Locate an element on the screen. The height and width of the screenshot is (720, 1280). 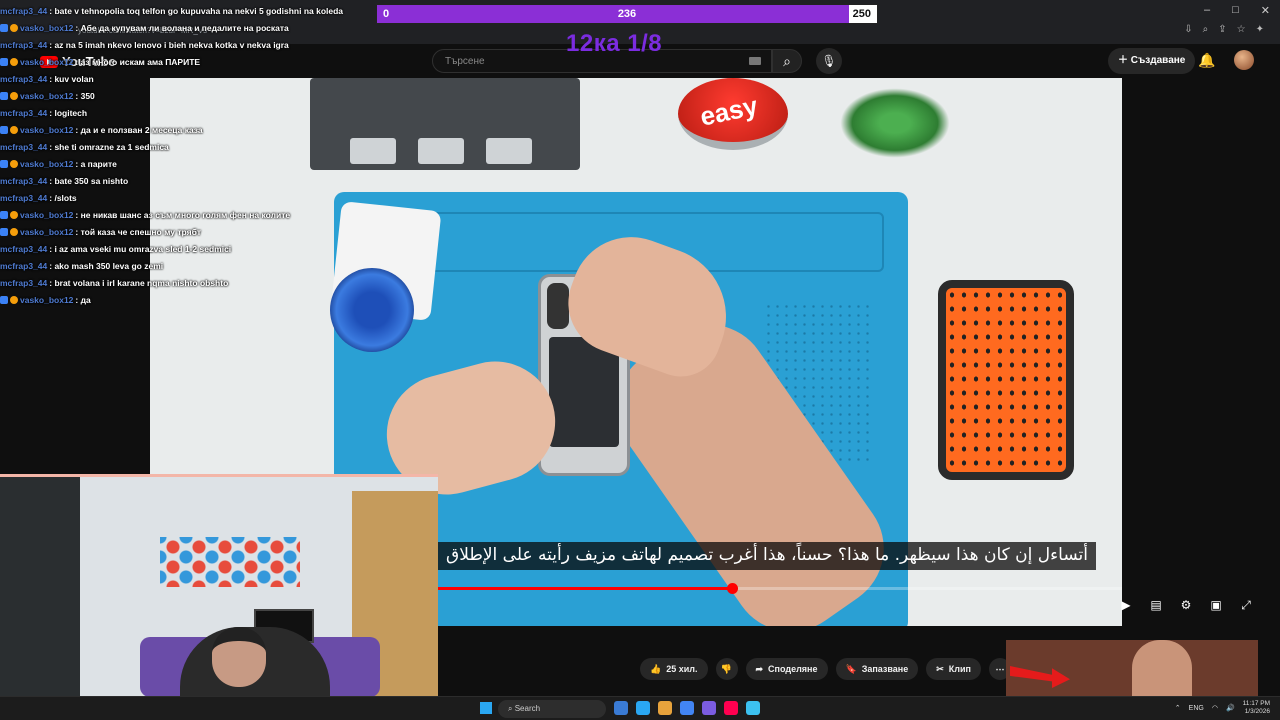
chat-message: vasko_box12: аз много искам ама ПАРИТЕ is located at coordinates (220, 61).